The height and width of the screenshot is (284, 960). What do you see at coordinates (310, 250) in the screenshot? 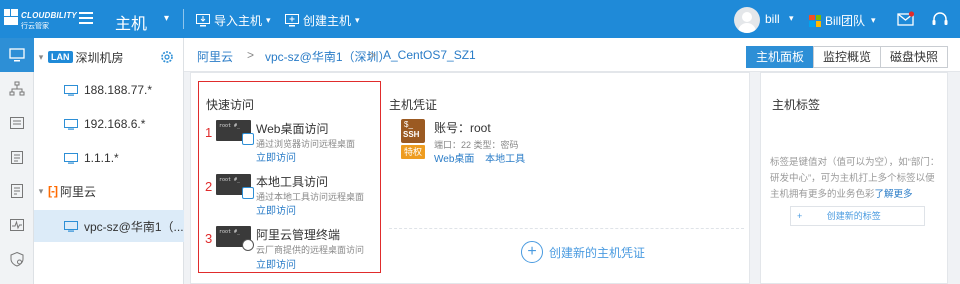
I see `aliyun-terminal-desc: 云厂商提供的远程桌面访问` at bounding box center [310, 250].